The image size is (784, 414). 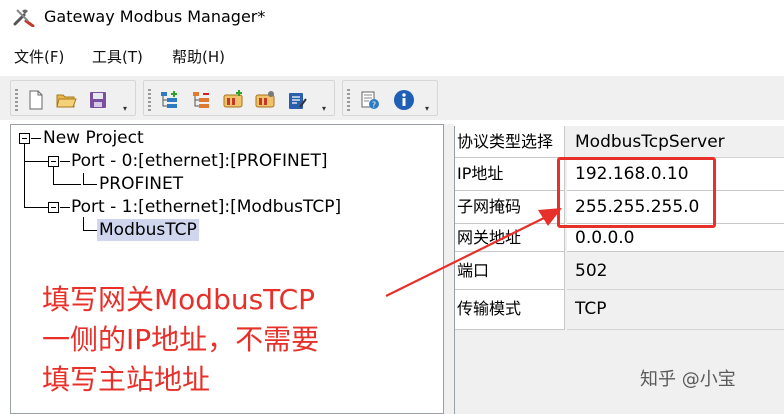 I want to click on edit-icon, so click(x=297, y=100).